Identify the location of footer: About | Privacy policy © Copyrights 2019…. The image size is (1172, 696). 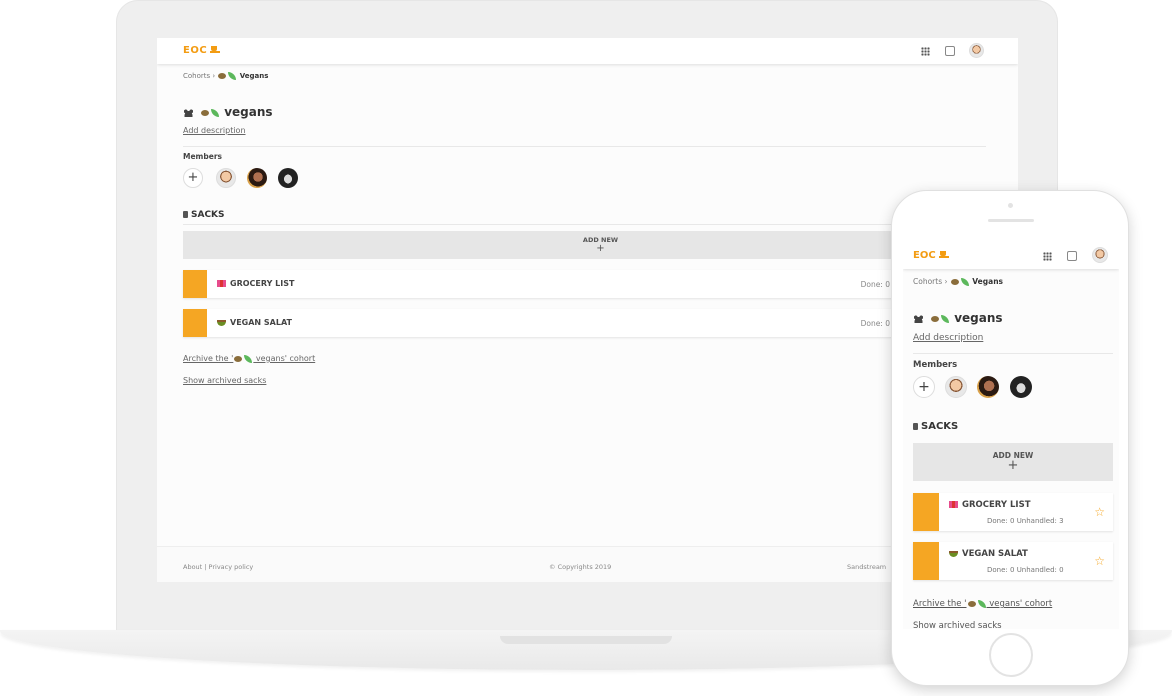
(587, 564).